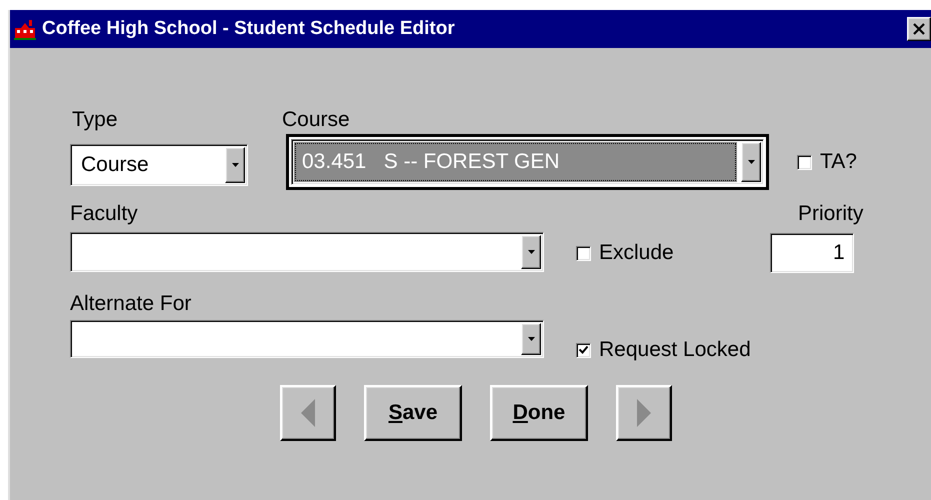 The width and height of the screenshot is (931, 500). I want to click on check-icon, so click(583, 350).